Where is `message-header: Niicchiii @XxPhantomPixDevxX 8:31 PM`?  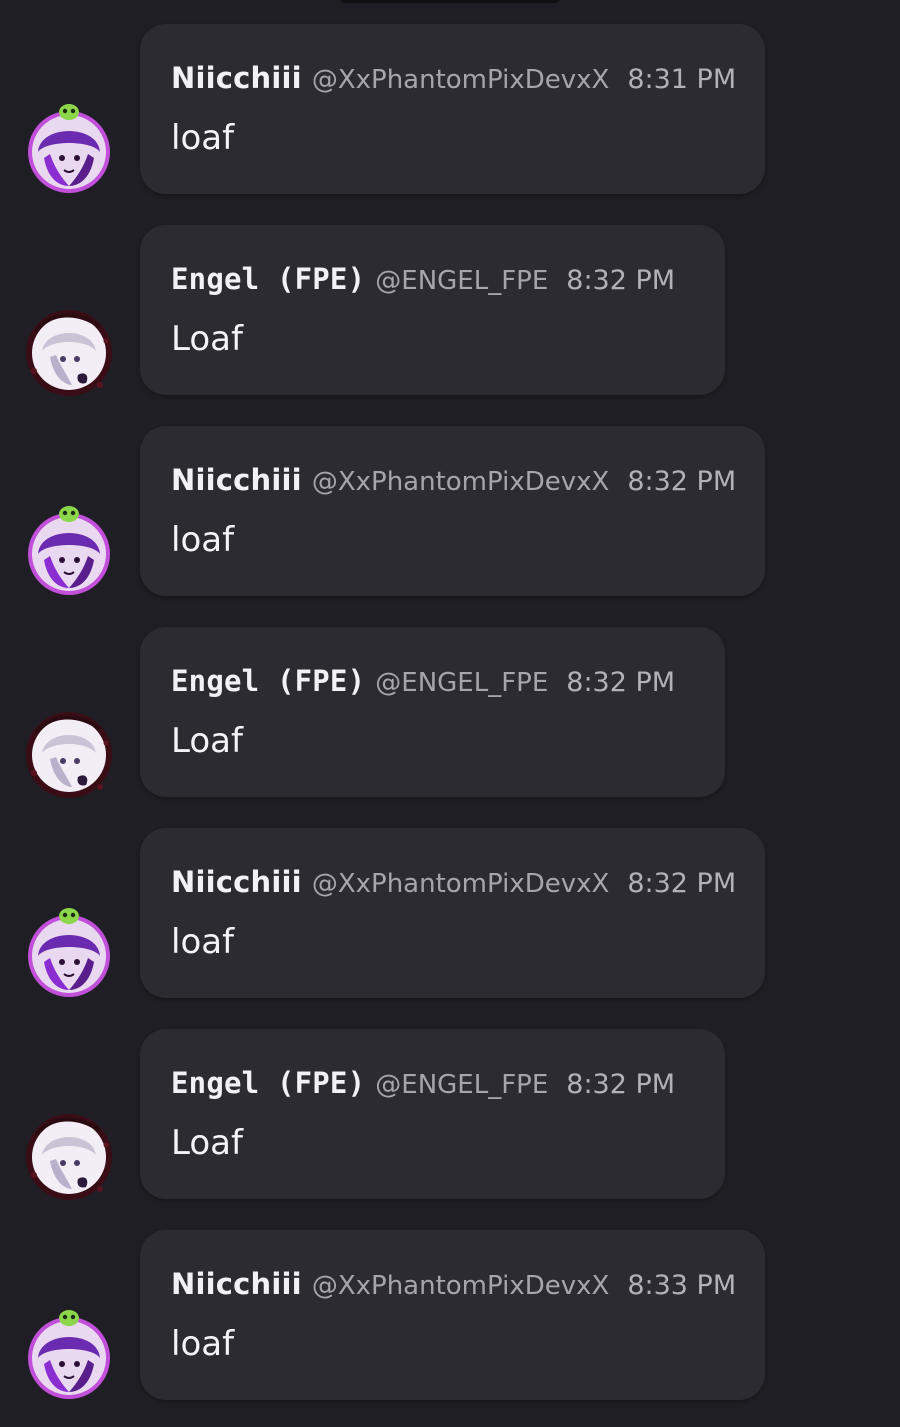 message-header: Niicchiii @XxPhantomPixDevxX 8:31 PM is located at coordinates (453, 78).